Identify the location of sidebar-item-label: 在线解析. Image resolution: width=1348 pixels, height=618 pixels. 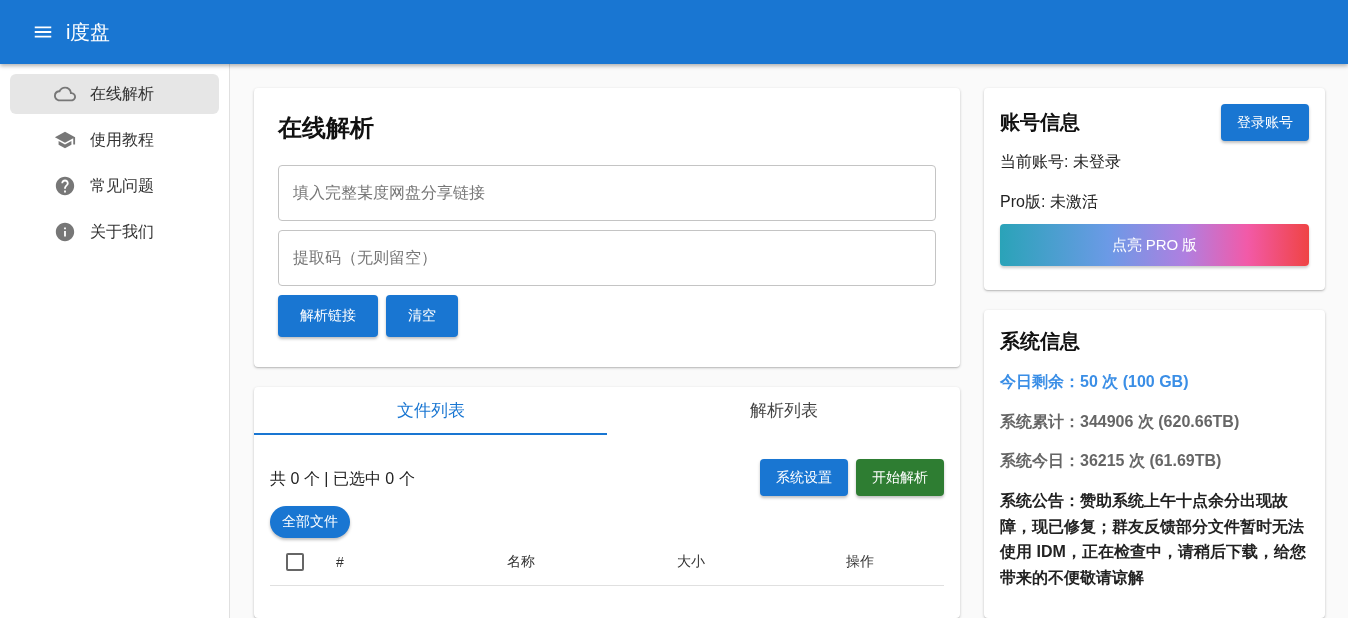
(122, 93).